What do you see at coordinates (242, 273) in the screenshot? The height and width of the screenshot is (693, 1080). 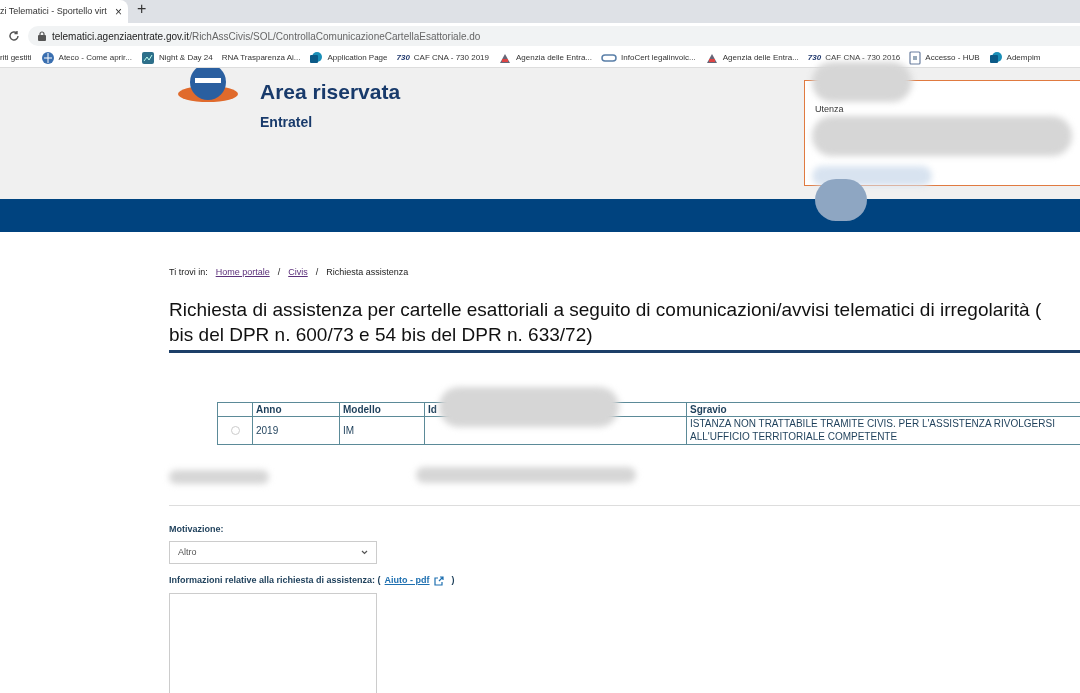 I see `breadcrumb-link: Home portale` at bounding box center [242, 273].